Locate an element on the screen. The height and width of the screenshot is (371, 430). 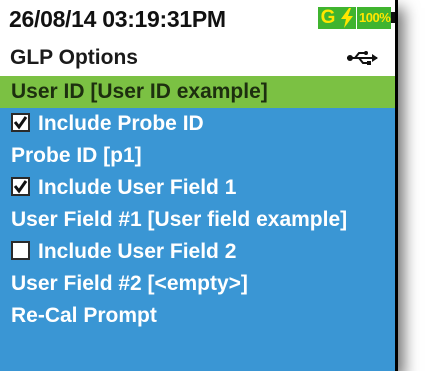
datetime: 26/08/14 03:19:31PM is located at coordinates (117, 19).